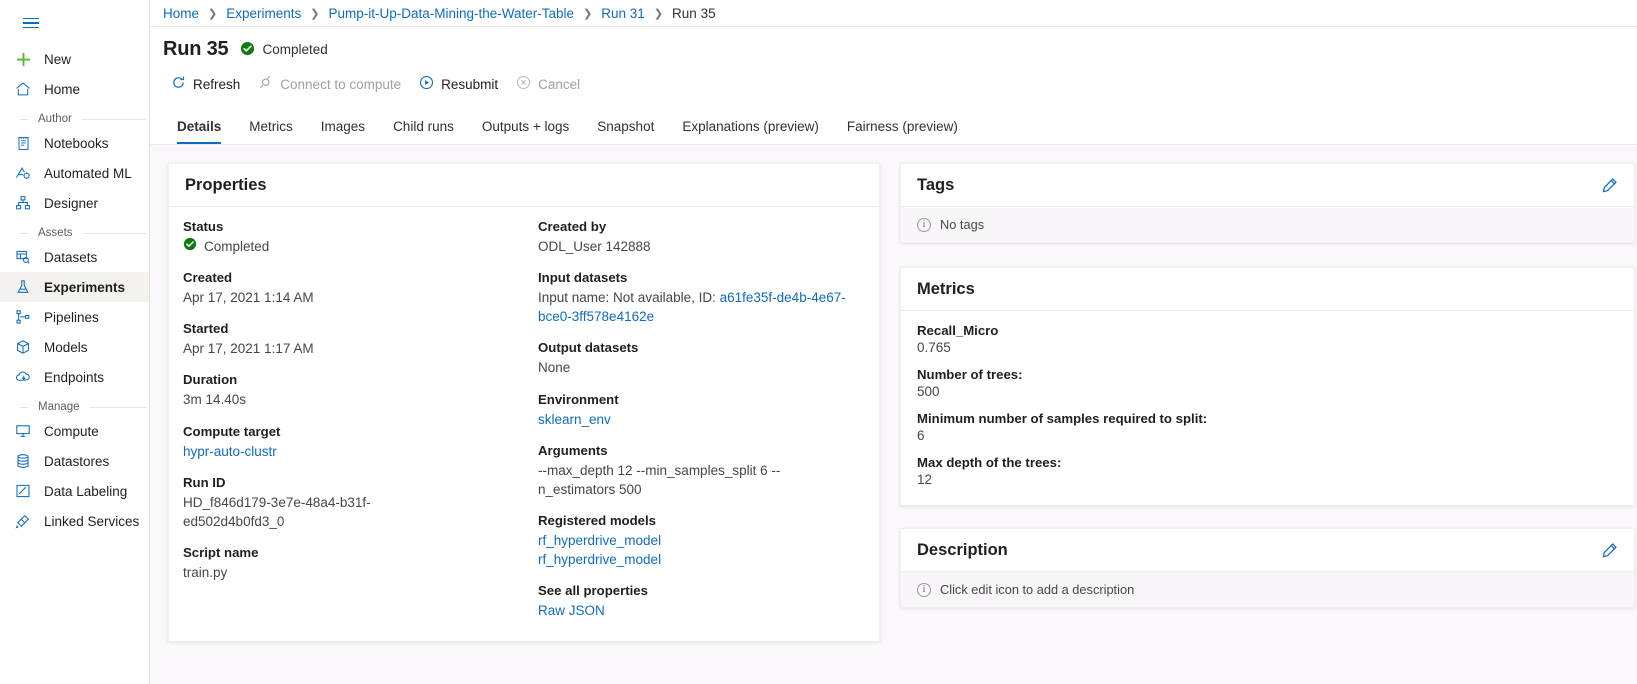  What do you see at coordinates (74, 347) in the screenshot?
I see `sidebar-item-models: Models` at bounding box center [74, 347].